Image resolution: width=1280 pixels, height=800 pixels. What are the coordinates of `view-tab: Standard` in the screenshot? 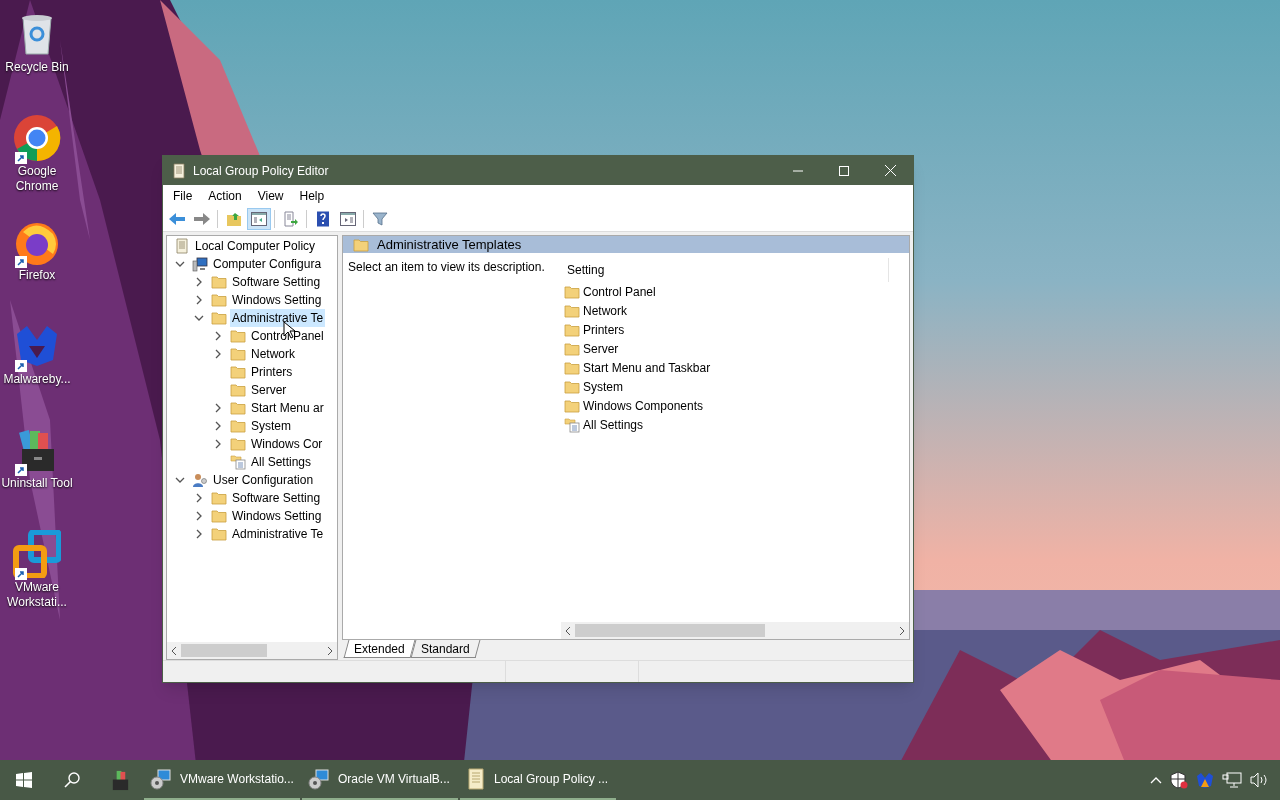 It's located at (445, 649).